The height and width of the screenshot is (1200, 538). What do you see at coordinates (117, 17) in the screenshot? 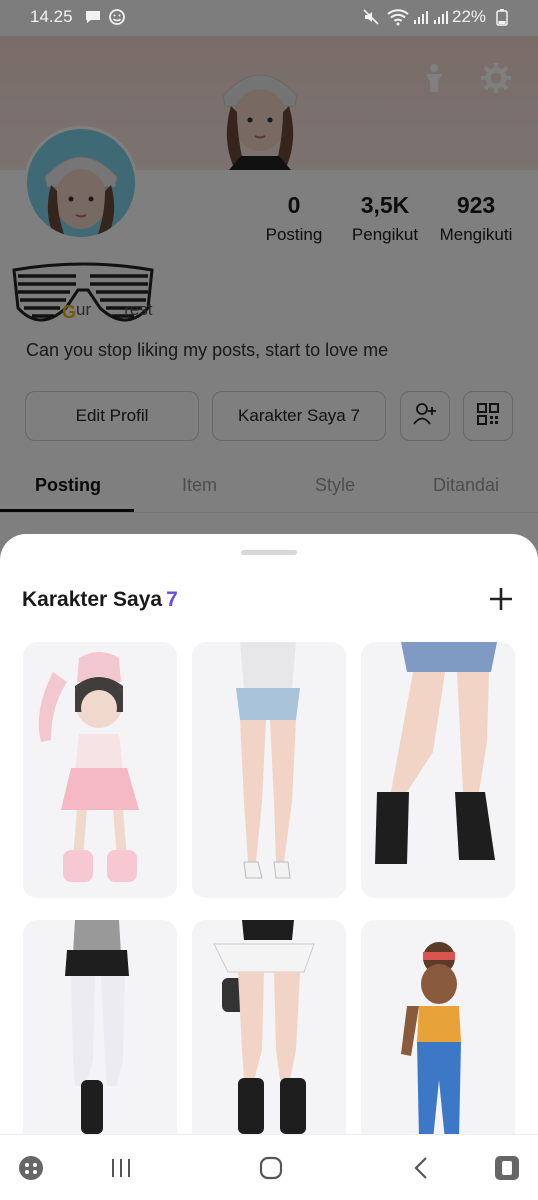
I see `smiley-icon` at bounding box center [117, 17].